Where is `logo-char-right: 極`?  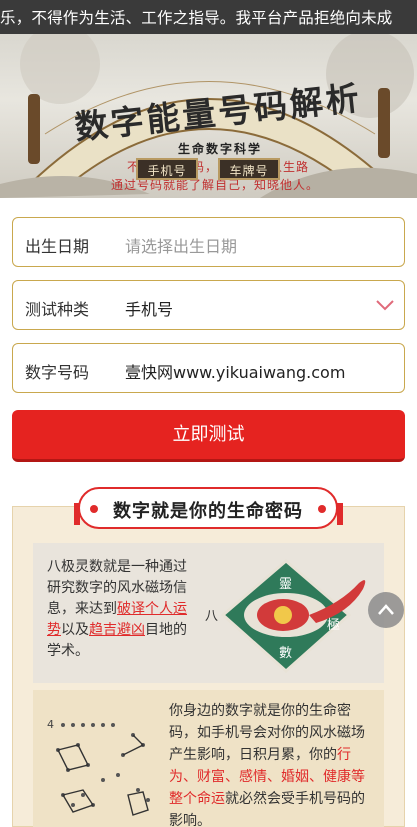
logo-char-right: 極 is located at coordinates (333, 625).